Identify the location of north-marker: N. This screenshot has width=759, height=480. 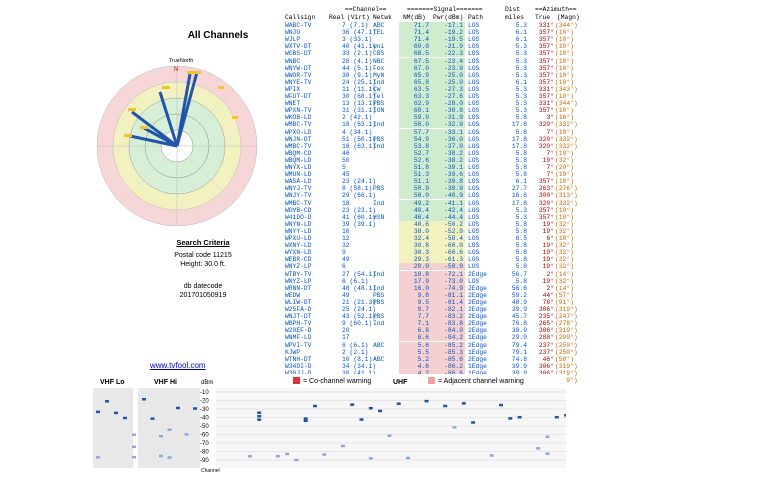
(176, 70).